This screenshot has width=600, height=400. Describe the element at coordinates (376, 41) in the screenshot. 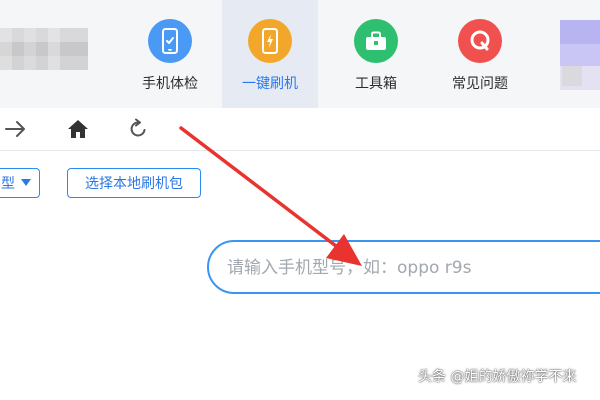

I see `toolbox-icon` at that location.